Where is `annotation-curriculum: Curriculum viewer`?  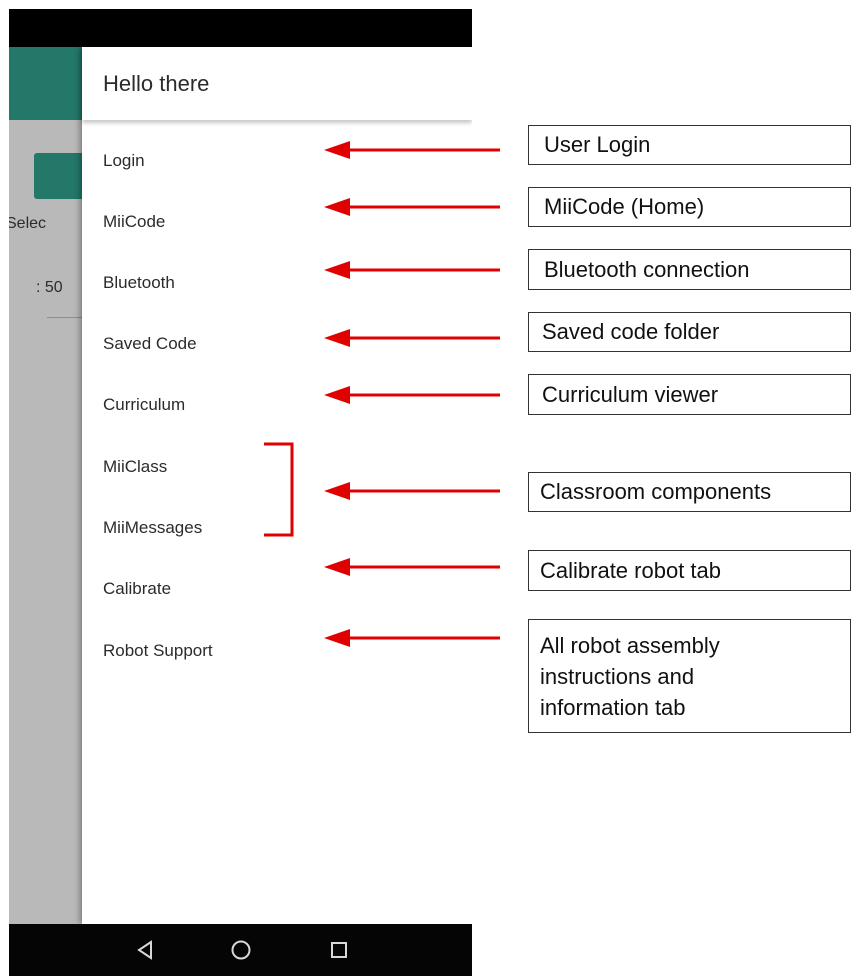 annotation-curriculum: Curriculum viewer is located at coordinates (689, 394).